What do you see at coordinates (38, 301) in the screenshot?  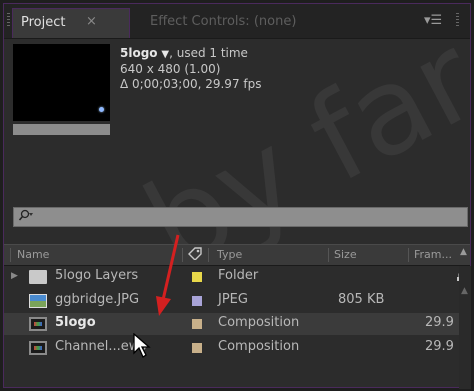 I see `image-file-icon` at bounding box center [38, 301].